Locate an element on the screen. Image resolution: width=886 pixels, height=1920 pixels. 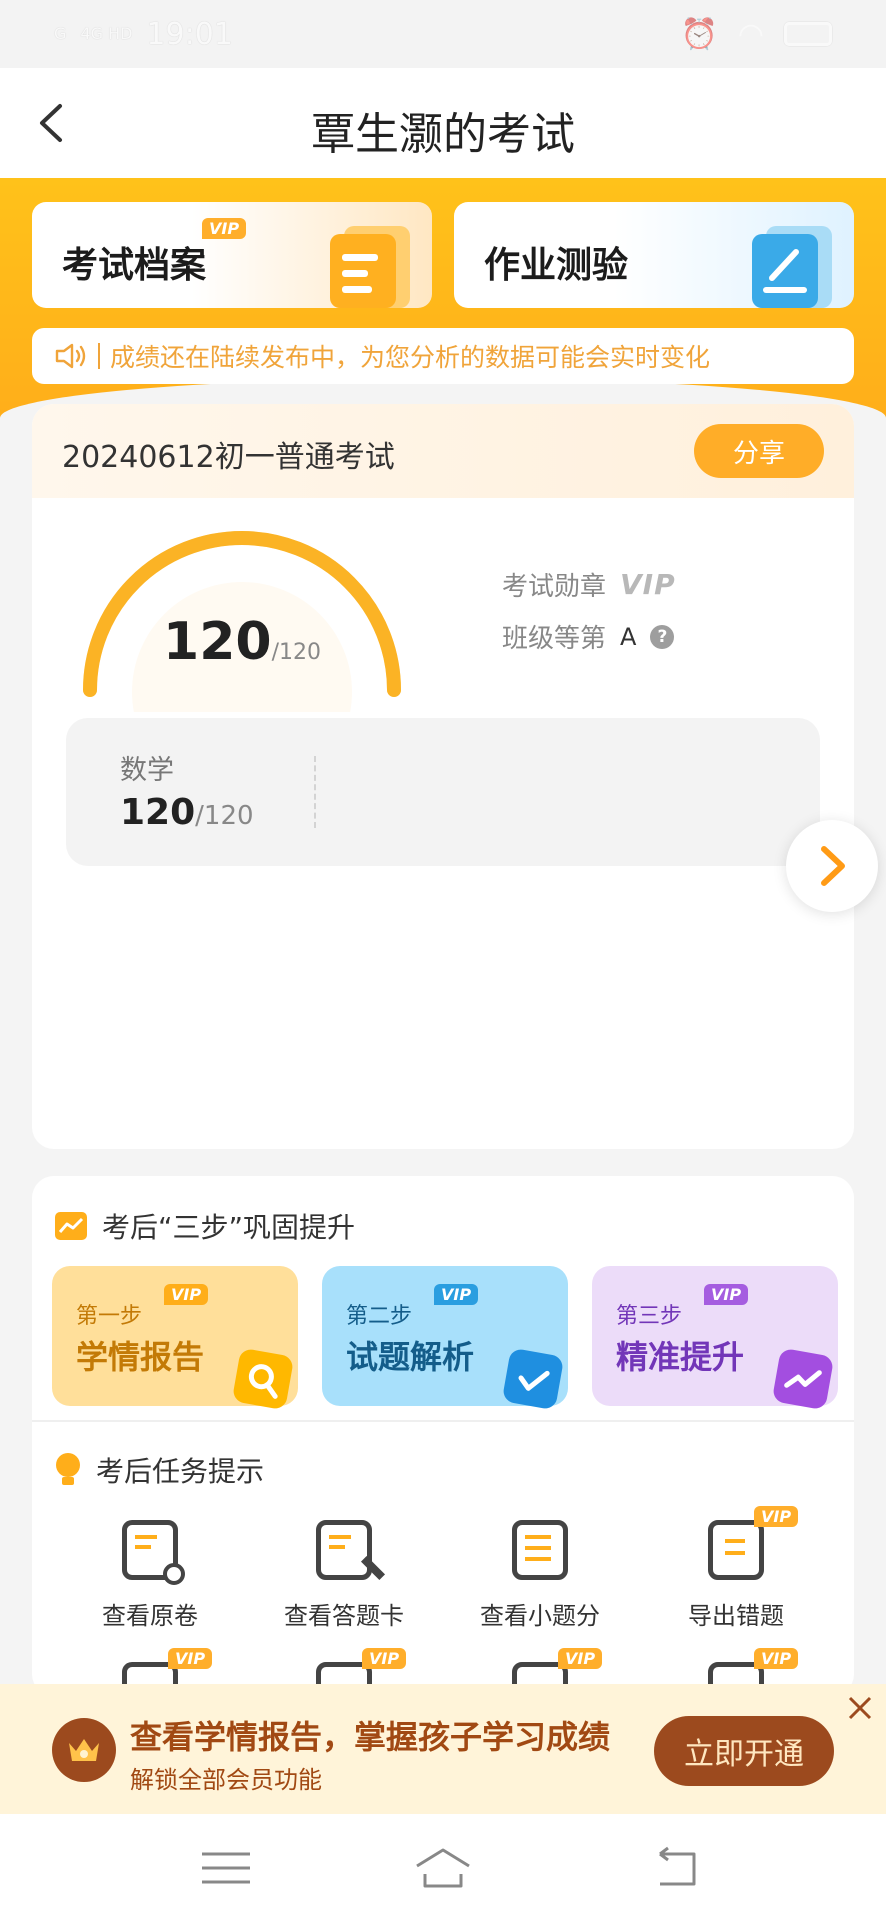
homework-quiz-card: 作业测验 is located at coordinates (654, 255).